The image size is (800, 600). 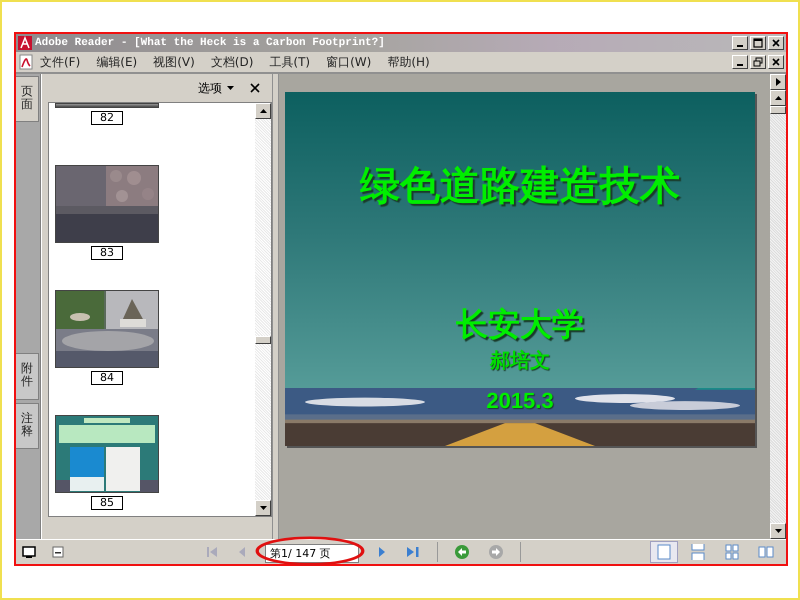 I want to click on monitor-icon, so click(x=29, y=552).